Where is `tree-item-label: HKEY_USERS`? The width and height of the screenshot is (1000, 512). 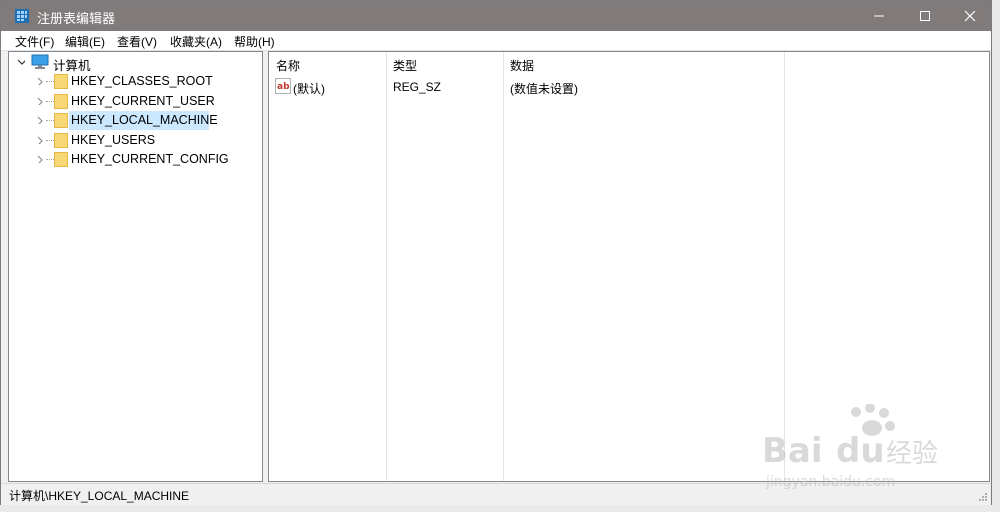 tree-item-label: HKEY_USERS is located at coordinates (113, 140).